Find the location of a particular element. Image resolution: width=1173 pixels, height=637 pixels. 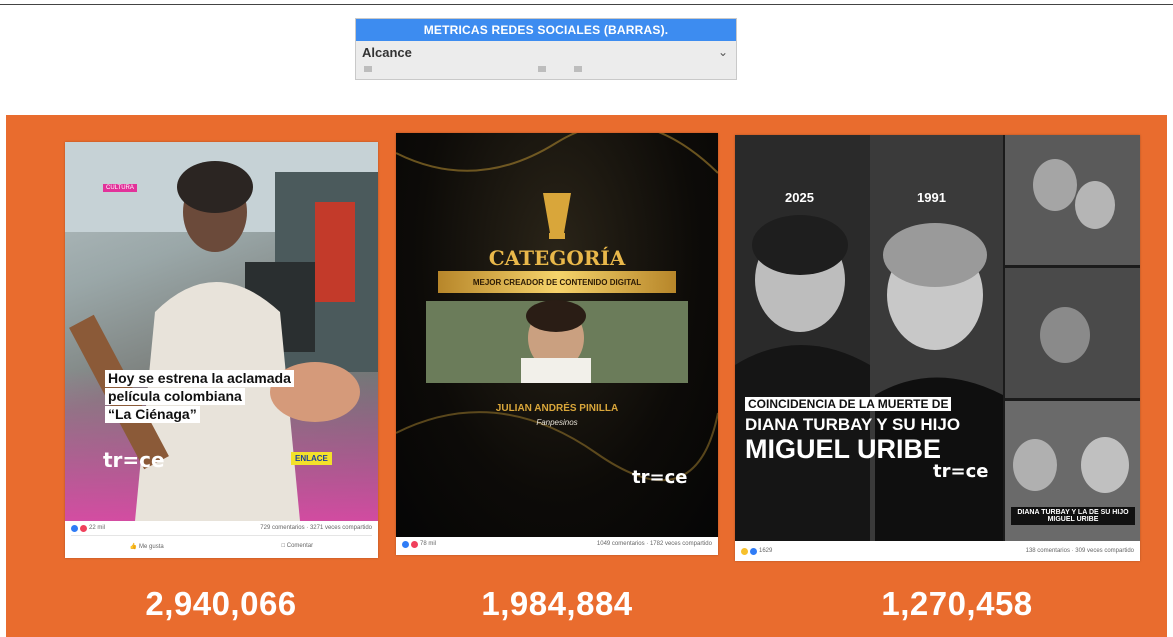

reaction-count: 78 mil is located at coordinates (419, 544).